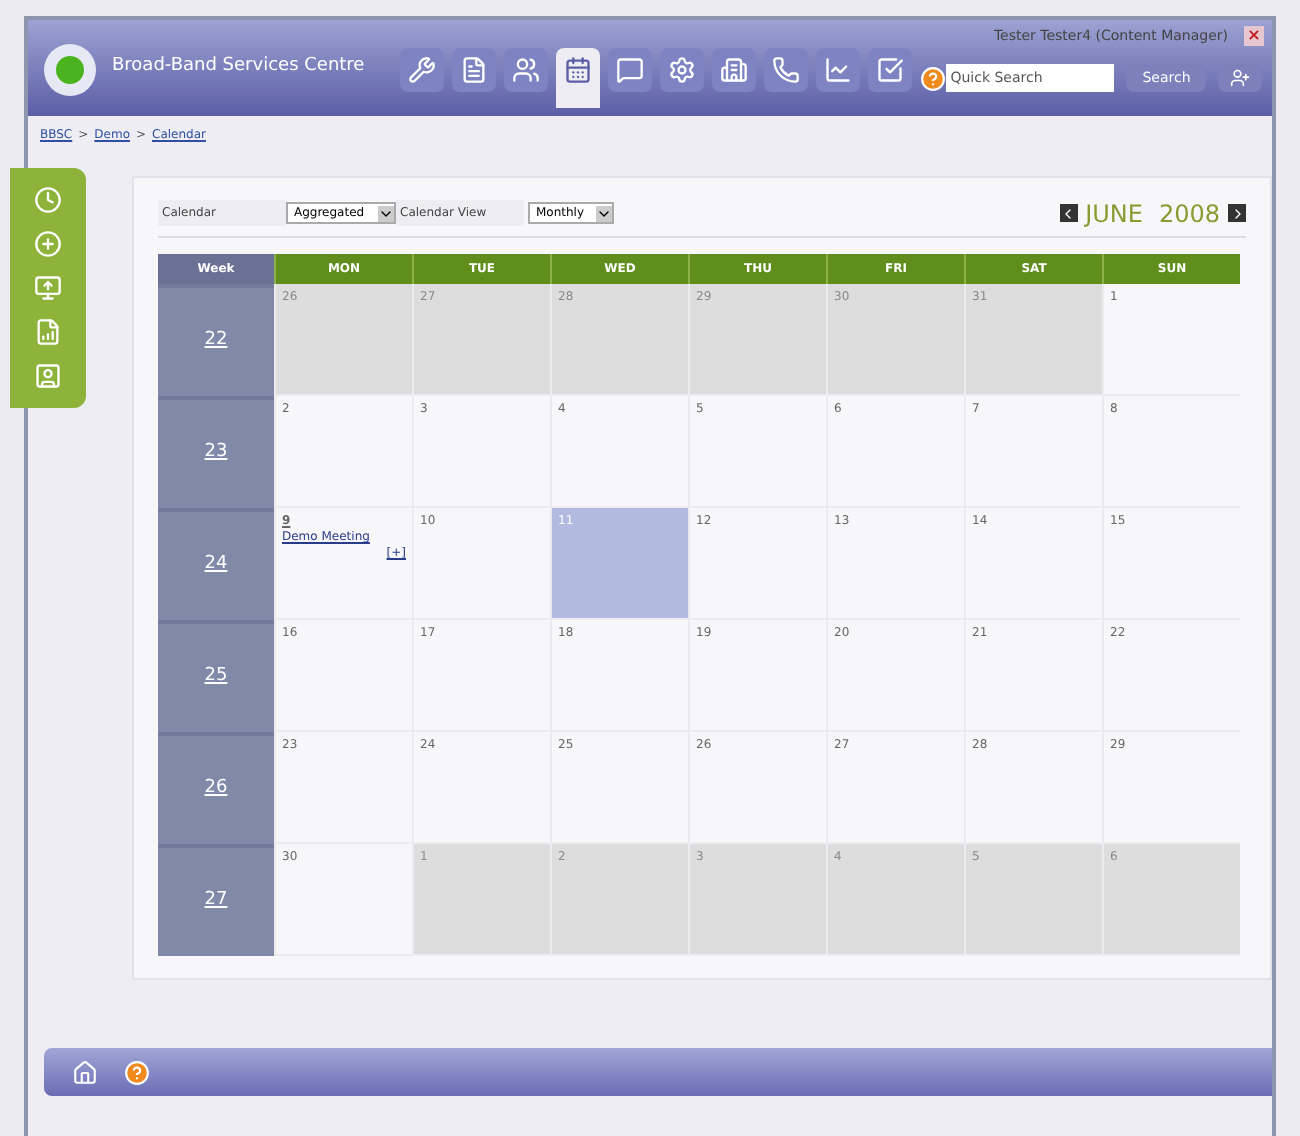 The width and height of the screenshot is (1300, 1136). Describe the element at coordinates (1114, 214) in the screenshot. I see `month-label: JUNE` at that location.